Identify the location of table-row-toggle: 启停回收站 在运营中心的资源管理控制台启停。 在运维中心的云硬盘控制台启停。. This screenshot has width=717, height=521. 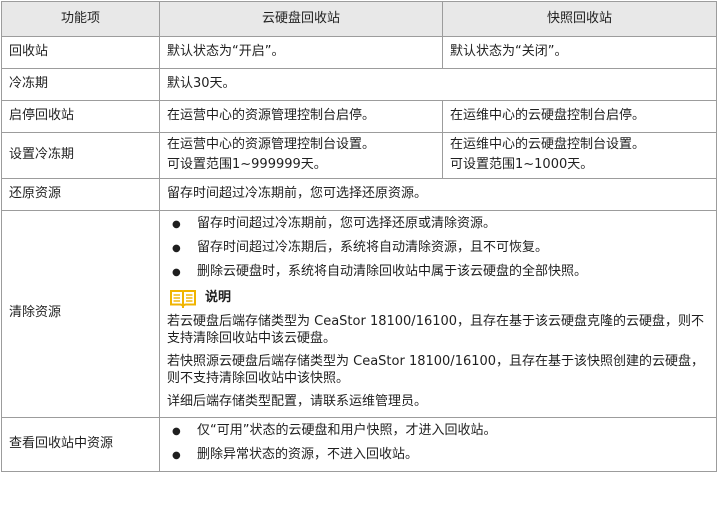
(359, 116).